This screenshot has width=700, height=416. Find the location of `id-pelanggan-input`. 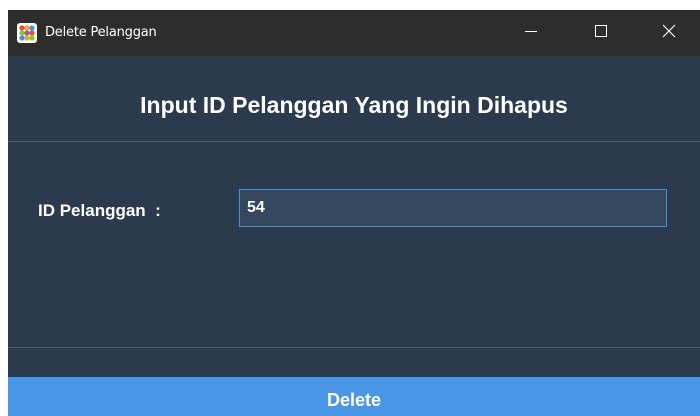

id-pelanggan-input is located at coordinates (453, 208).